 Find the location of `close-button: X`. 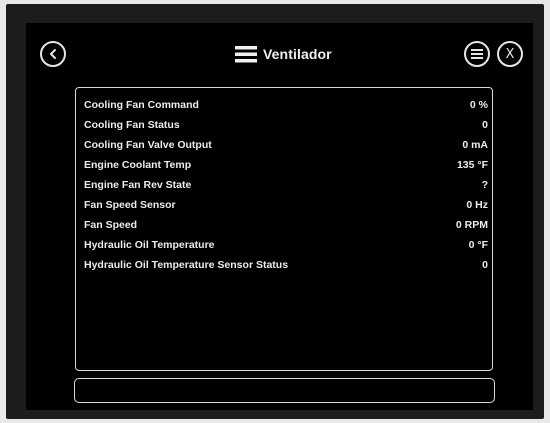

close-button: X is located at coordinates (510, 54).